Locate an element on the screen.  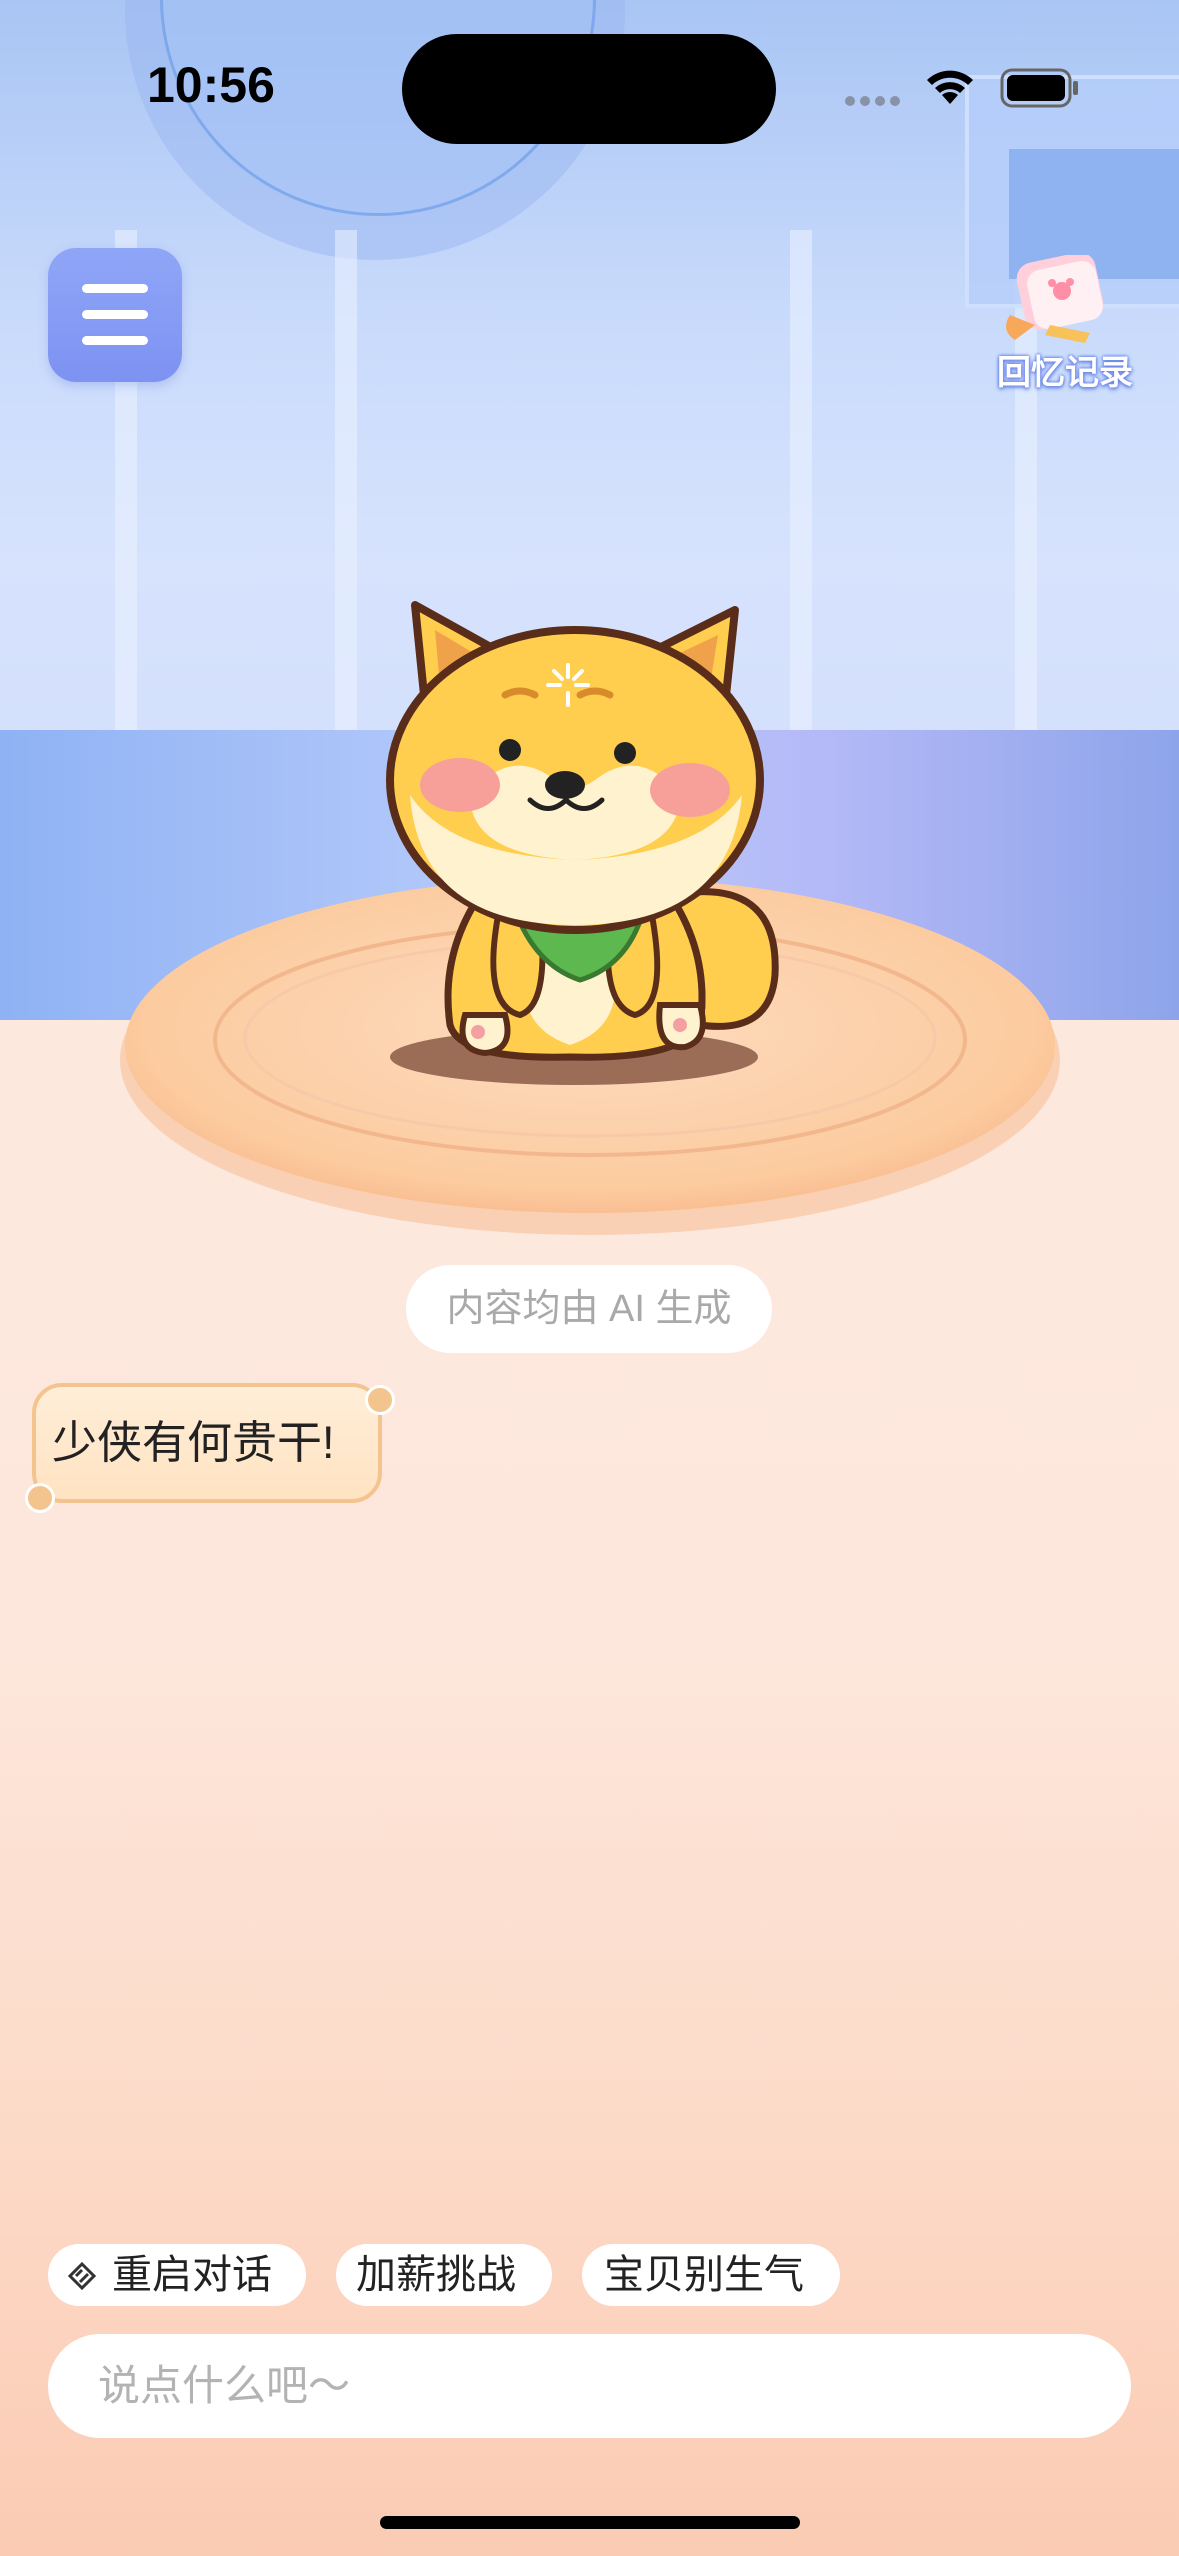
memory-record-button: 回忆记录 is located at coordinates (1065, 322).